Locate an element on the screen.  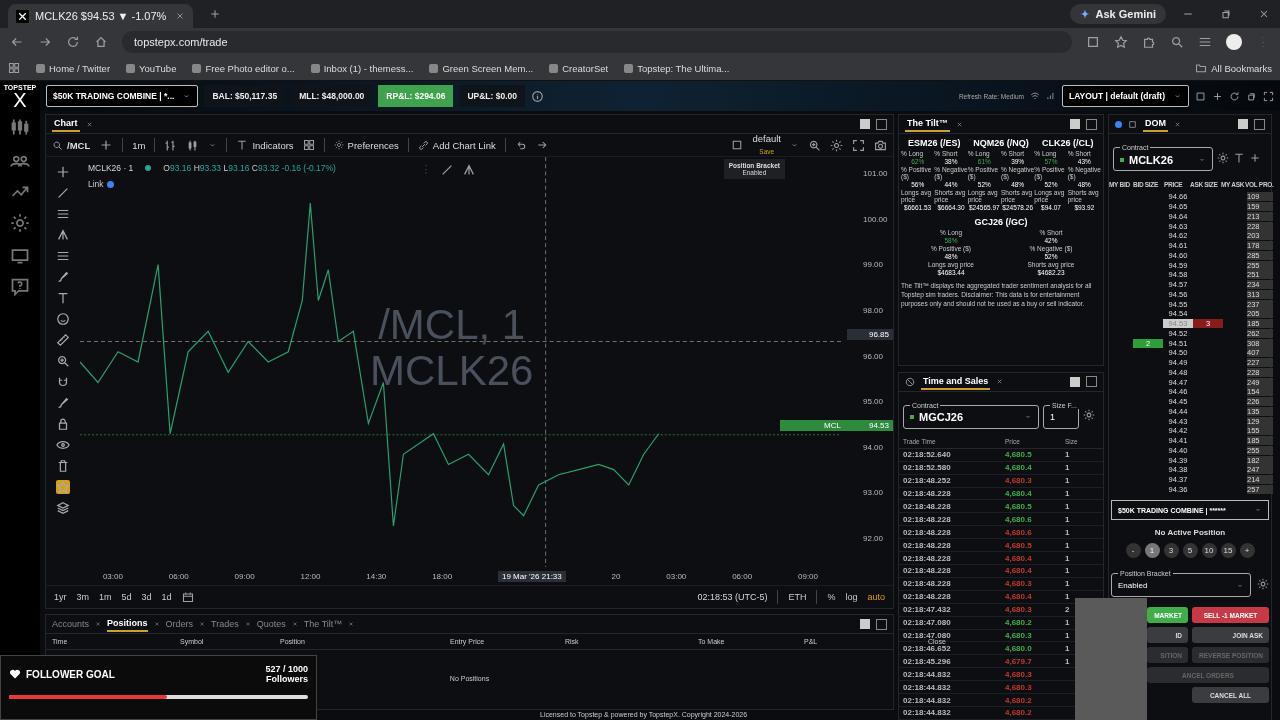
apps-grid-icon is located at coordinates (14, 68).